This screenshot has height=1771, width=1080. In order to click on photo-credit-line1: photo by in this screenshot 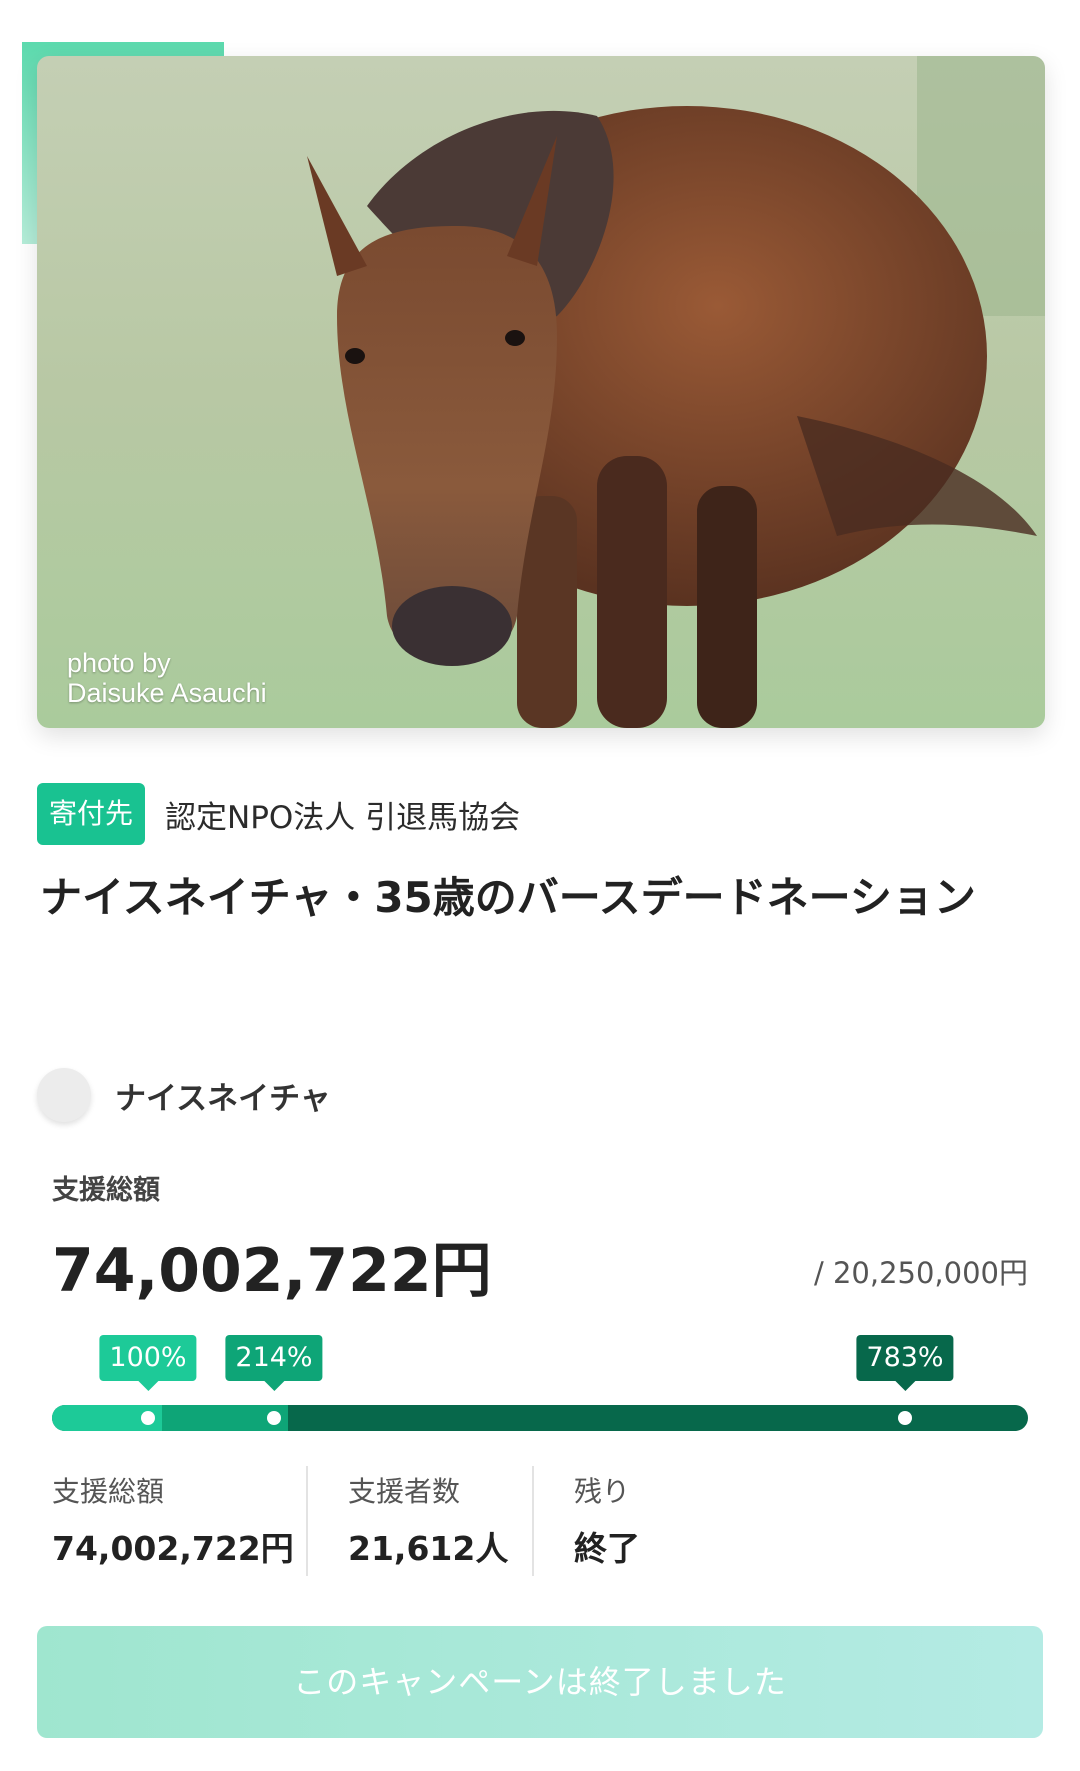, I will do `click(119, 663)`.